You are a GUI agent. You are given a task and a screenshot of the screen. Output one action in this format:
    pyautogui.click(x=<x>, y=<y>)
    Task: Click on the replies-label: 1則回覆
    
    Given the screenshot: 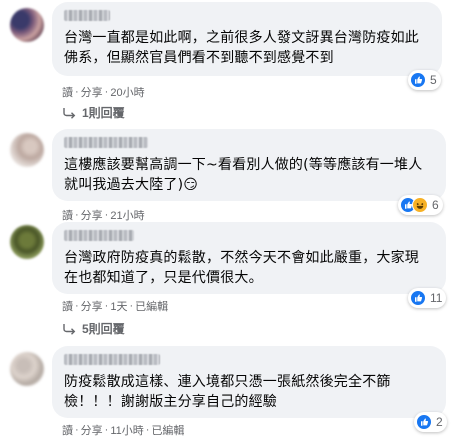 What is the action you would take?
    pyautogui.click(x=103, y=113)
    